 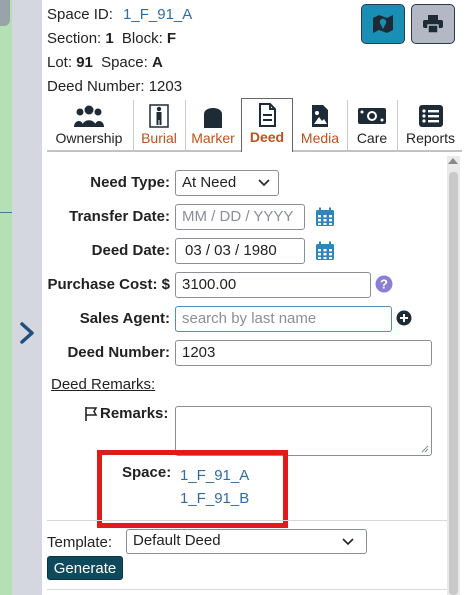 What do you see at coordinates (84, 62) in the screenshot?
I see `lot-value: 91` at bounding box center [84, 62].